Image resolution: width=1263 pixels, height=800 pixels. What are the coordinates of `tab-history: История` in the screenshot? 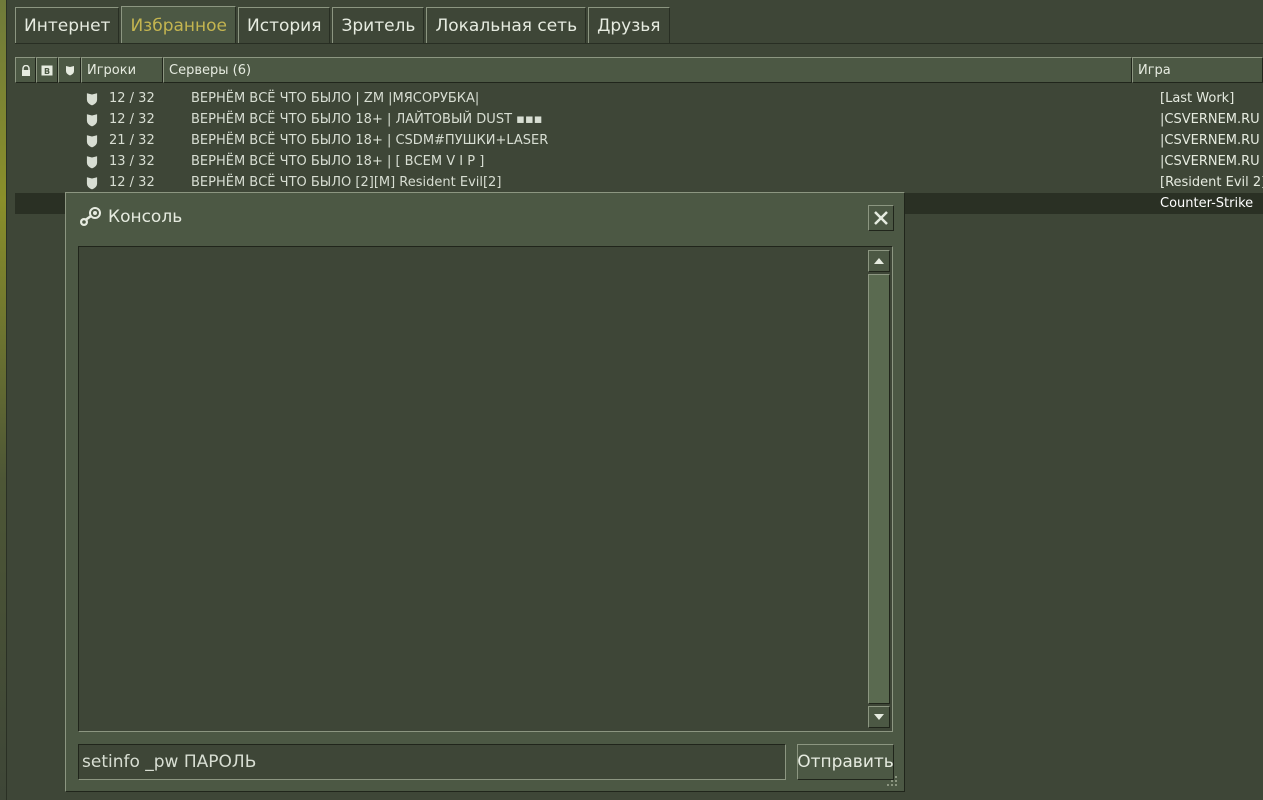 It's located at (284, 25).